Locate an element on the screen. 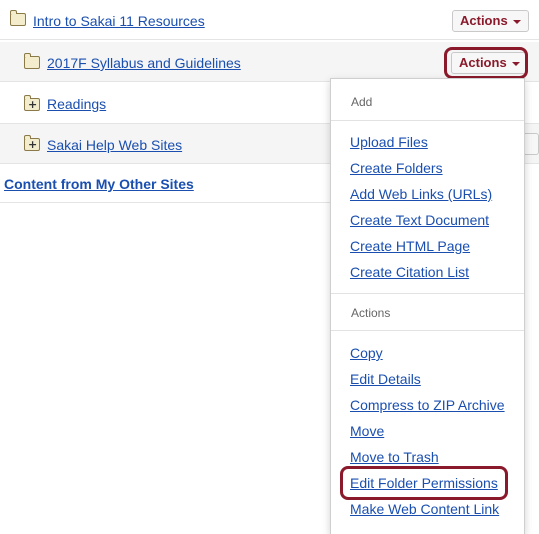 The height and width of the screenshot is (534, 539). actions-button-highlight is located at coordinates (486, 63).